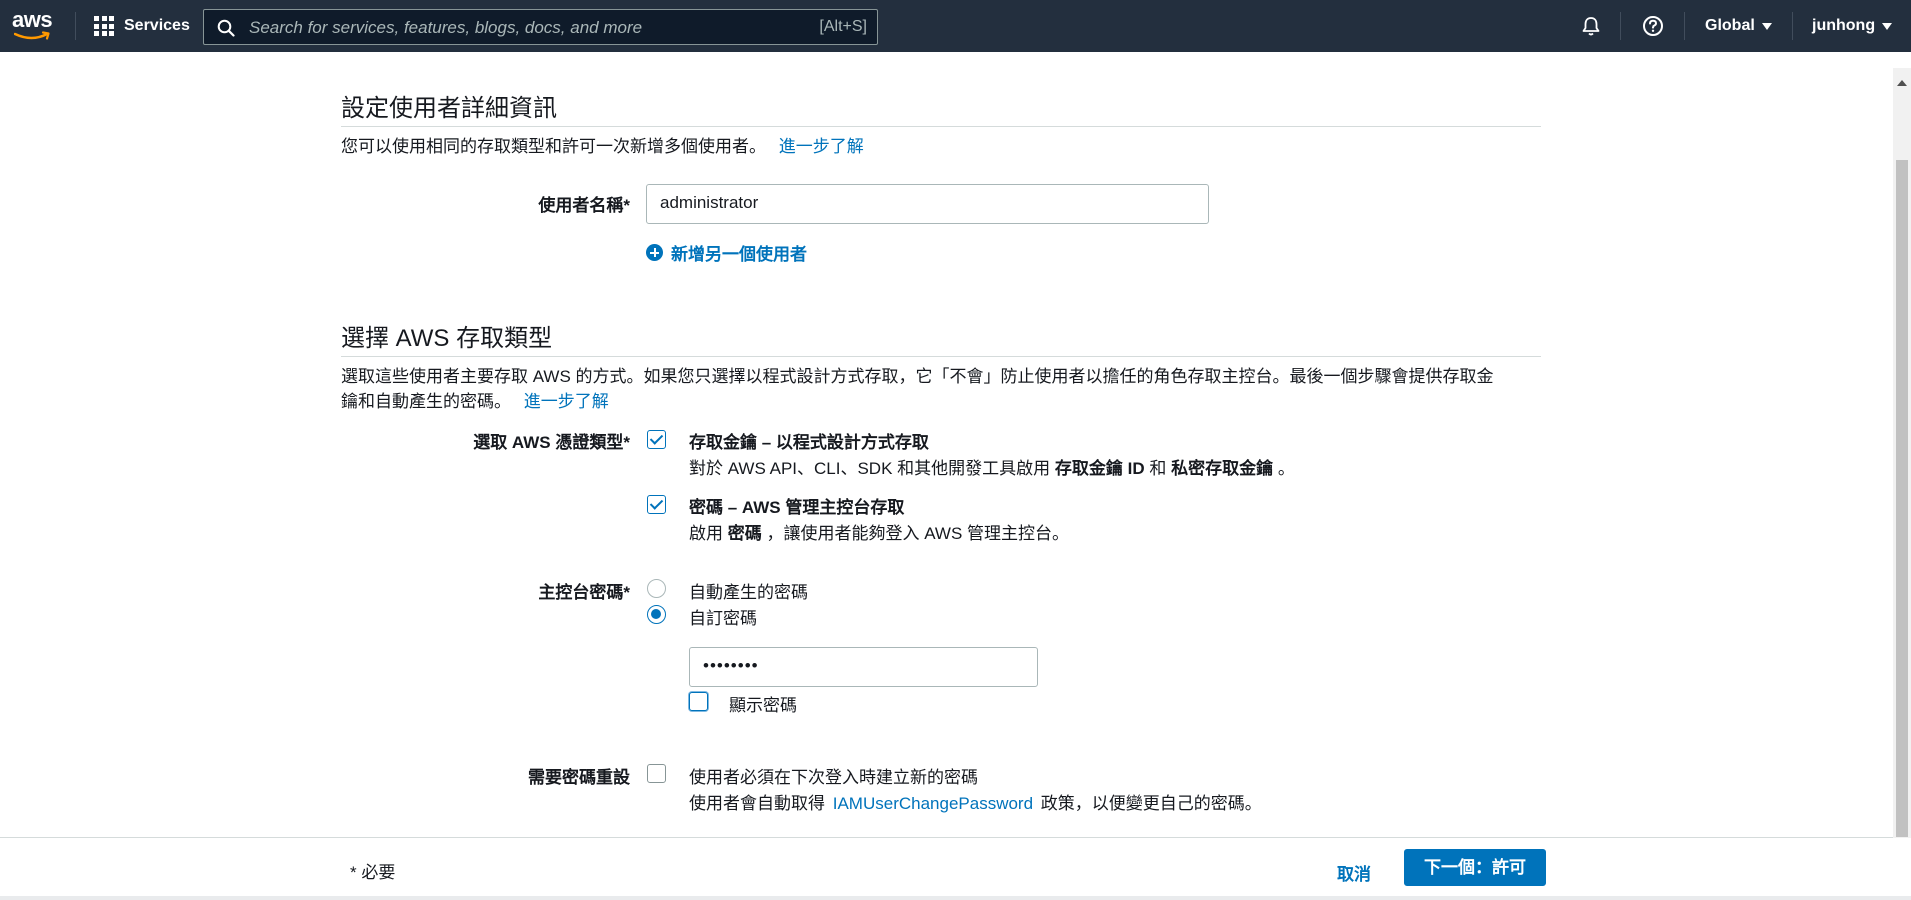 The image size is (1911, 900). I want to click on reset-line2-suffix: 政策，以便變更自己的密碼。, so click(1151, 803).